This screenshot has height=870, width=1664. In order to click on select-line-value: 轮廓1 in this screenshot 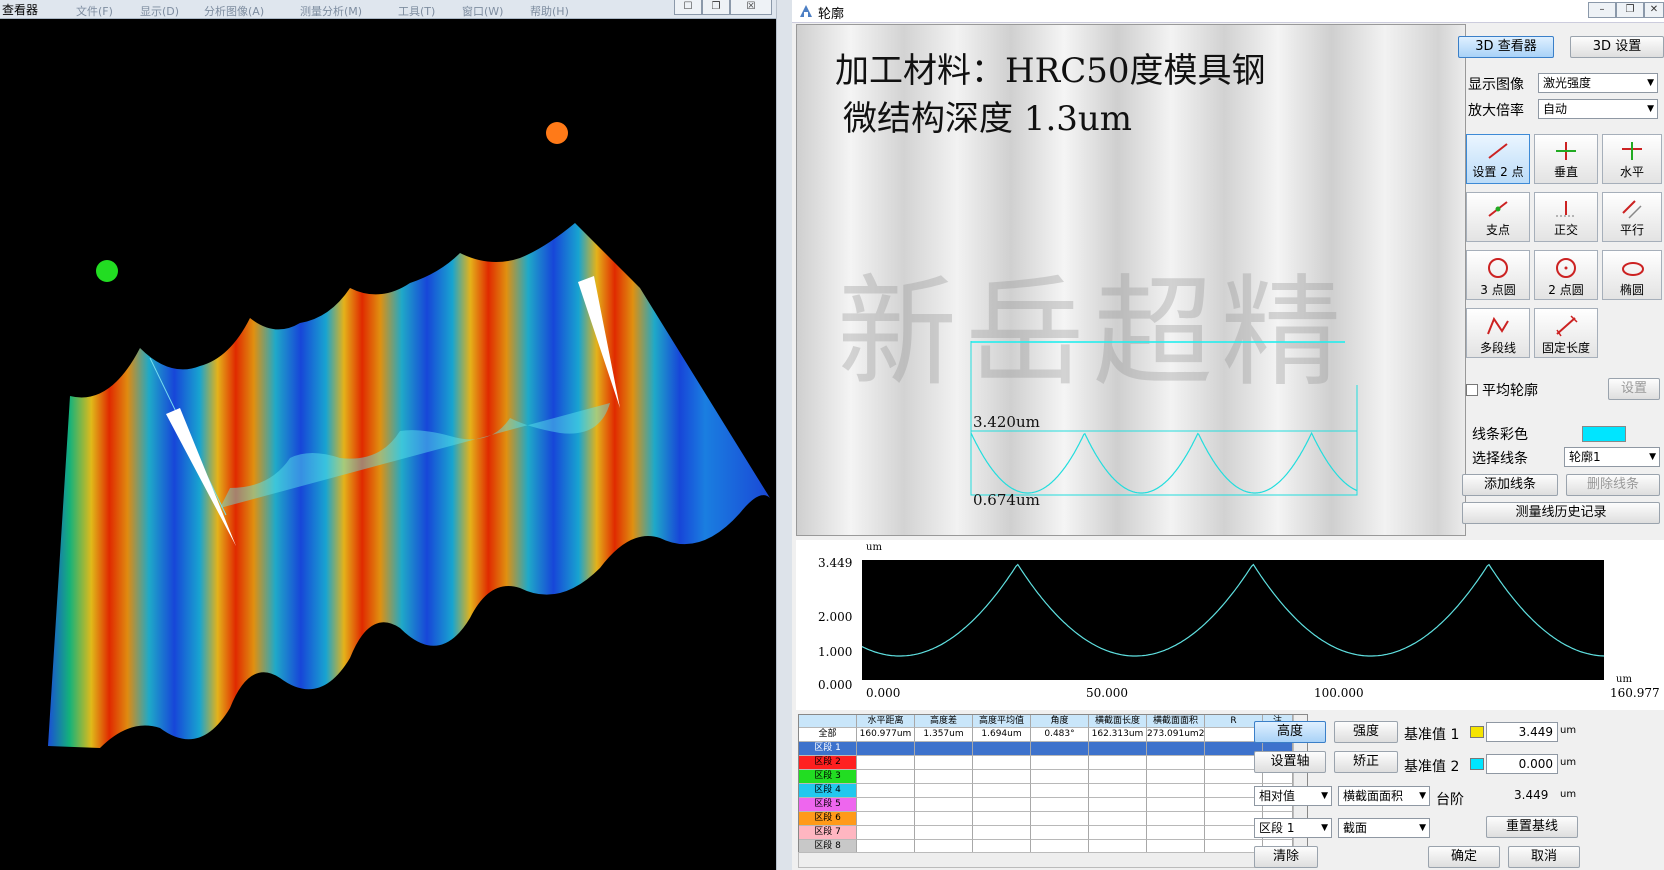, I will do `click(1585, 457)`.